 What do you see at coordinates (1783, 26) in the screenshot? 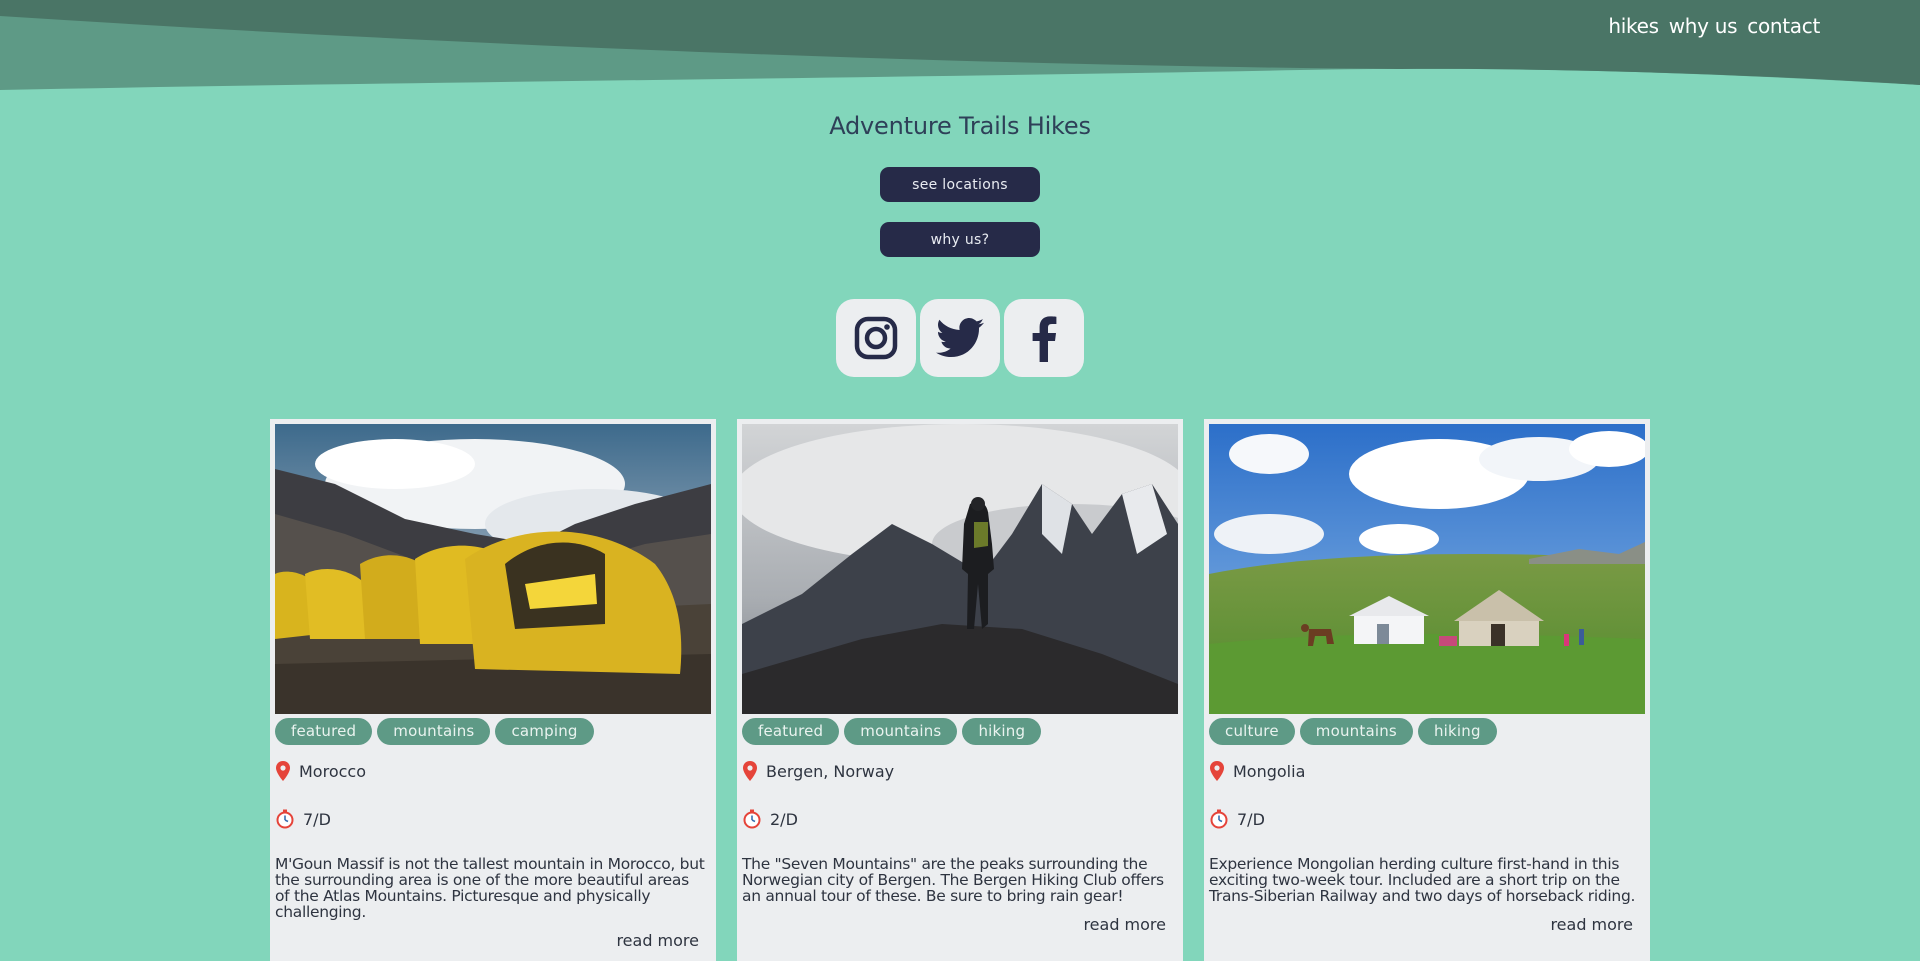
I see `nav-link-contact: contact` at bounding box center [1783, 26].